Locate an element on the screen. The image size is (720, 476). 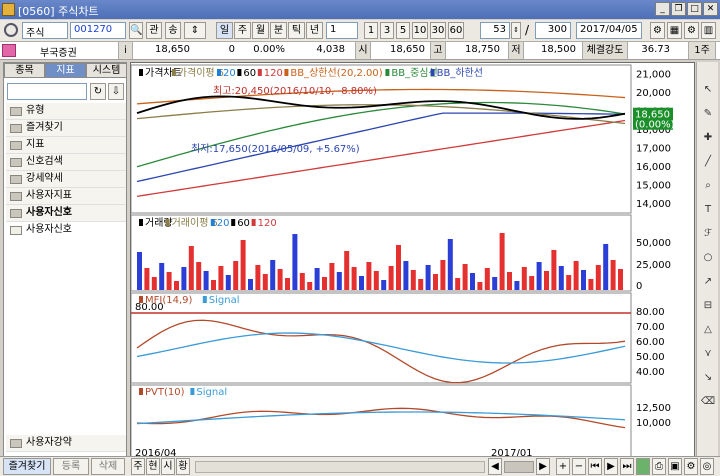
current-change-label: (0.00%) is located at coordinates (655, 125).